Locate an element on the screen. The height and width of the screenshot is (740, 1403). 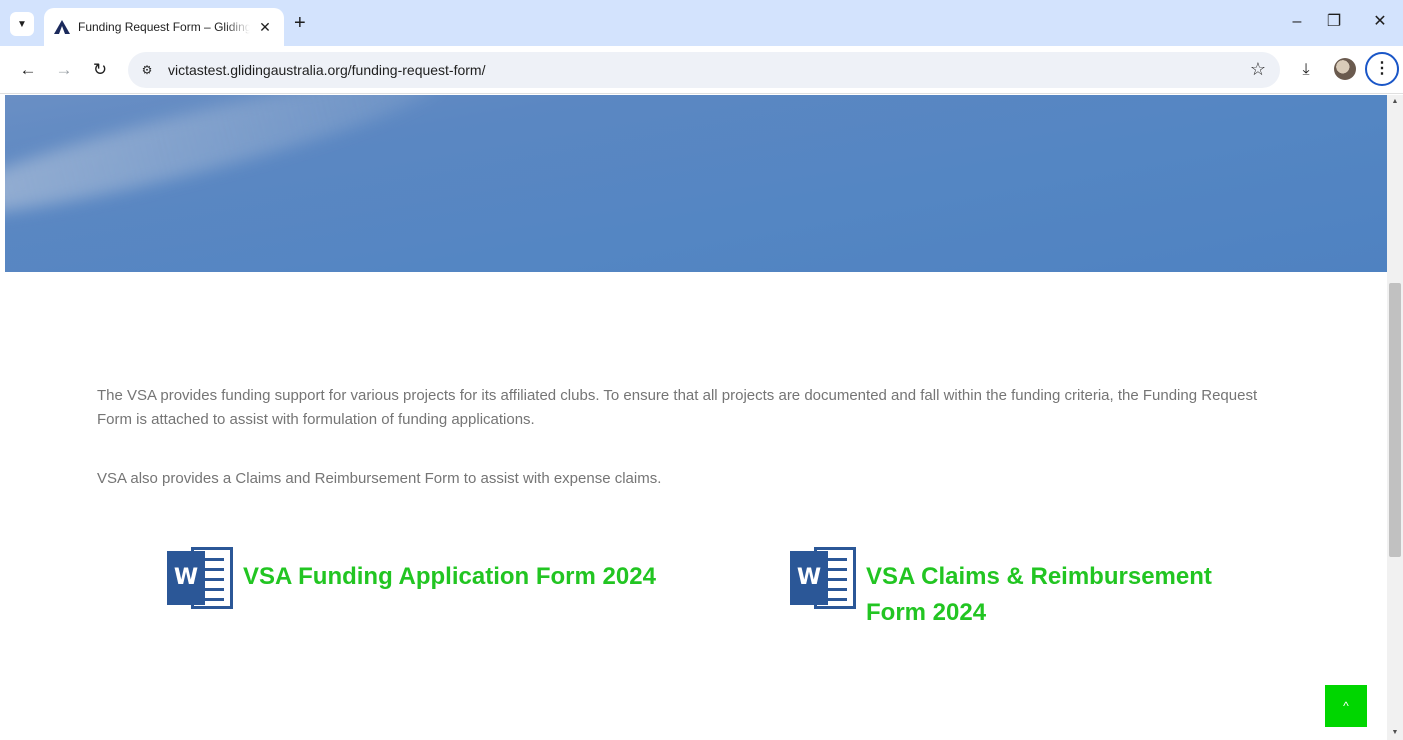
funding-application-form-link: W VSA Funding Application Form 2024 is located at coordinates (411, 578).